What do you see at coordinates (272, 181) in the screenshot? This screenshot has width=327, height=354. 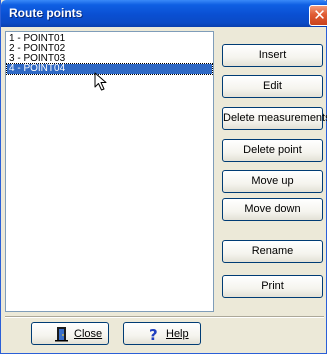 I see `move-up-button: Move up` at bounding box center [272, 181].